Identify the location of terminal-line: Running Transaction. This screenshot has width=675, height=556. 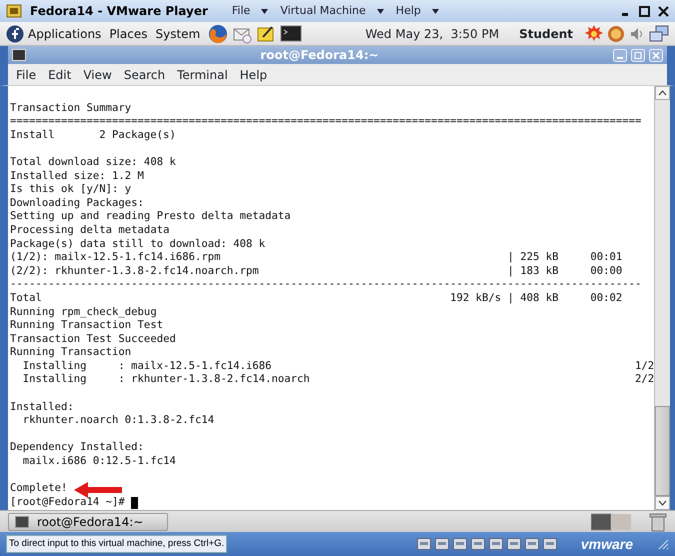
(71, 353).